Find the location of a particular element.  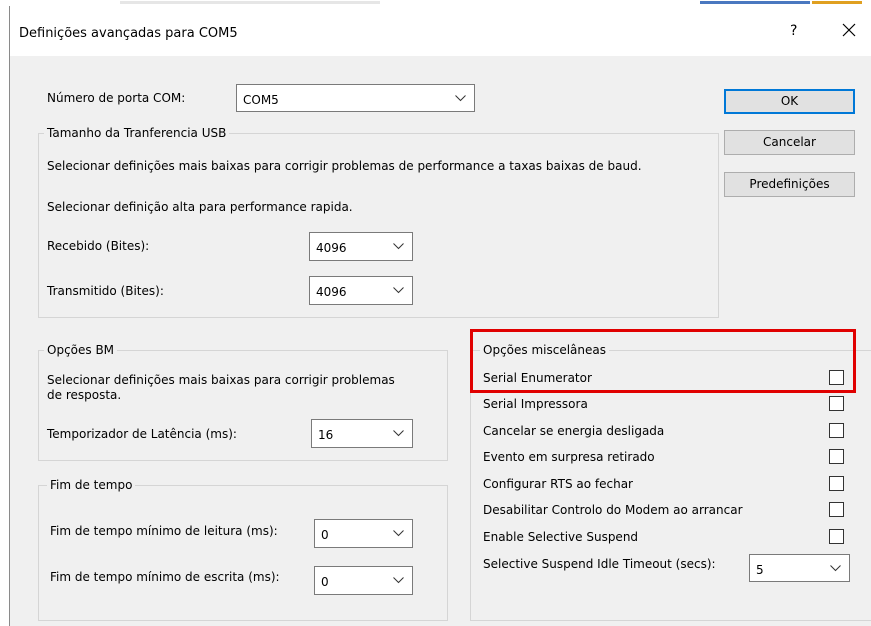

title-bar: Definições avançadas para COM5 ? is located at coordinates (440, 31).